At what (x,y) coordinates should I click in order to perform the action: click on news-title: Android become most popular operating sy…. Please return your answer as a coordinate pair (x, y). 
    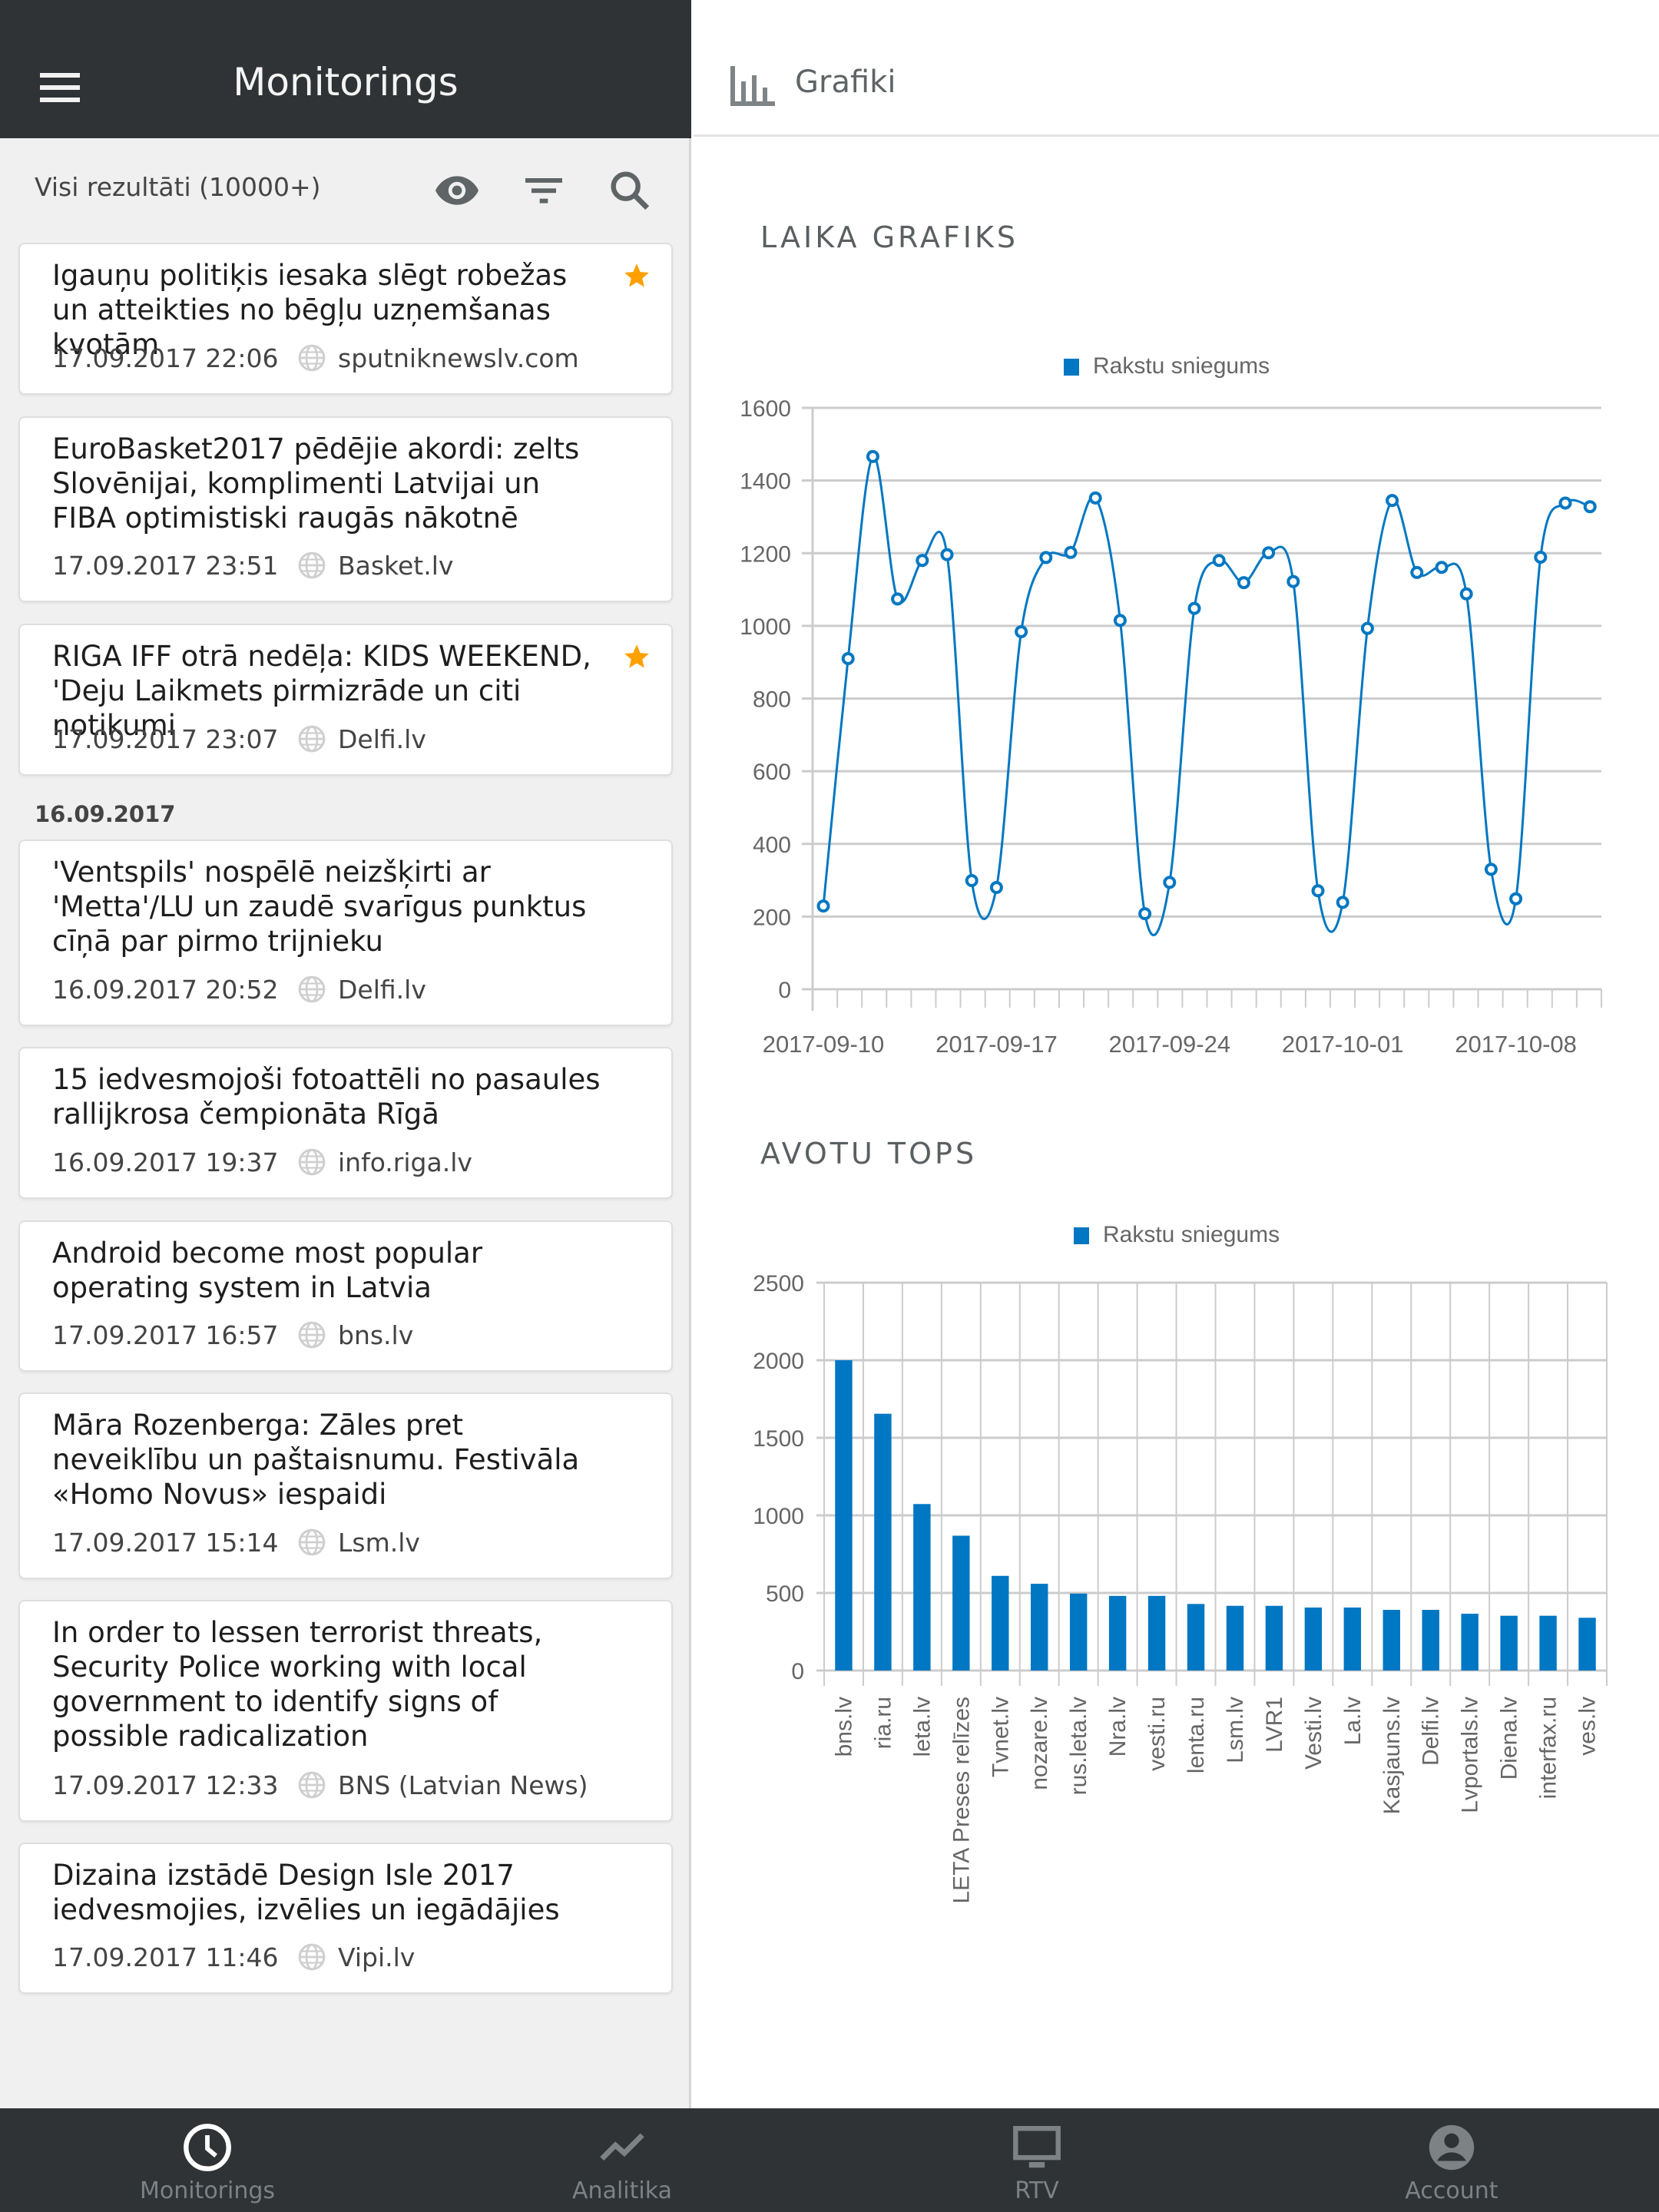
    Looking at the image, I should click on (267, 1271).